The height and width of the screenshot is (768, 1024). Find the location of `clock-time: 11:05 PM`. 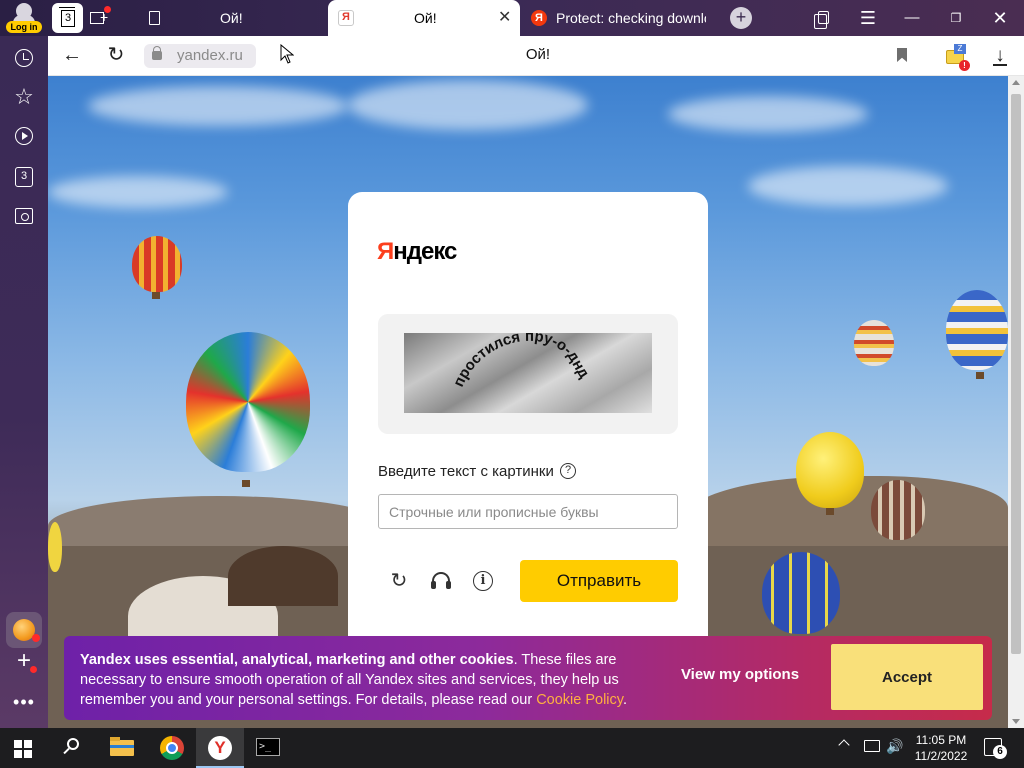

clock-time: 11:05 PM is located at coordinates (941, 740).